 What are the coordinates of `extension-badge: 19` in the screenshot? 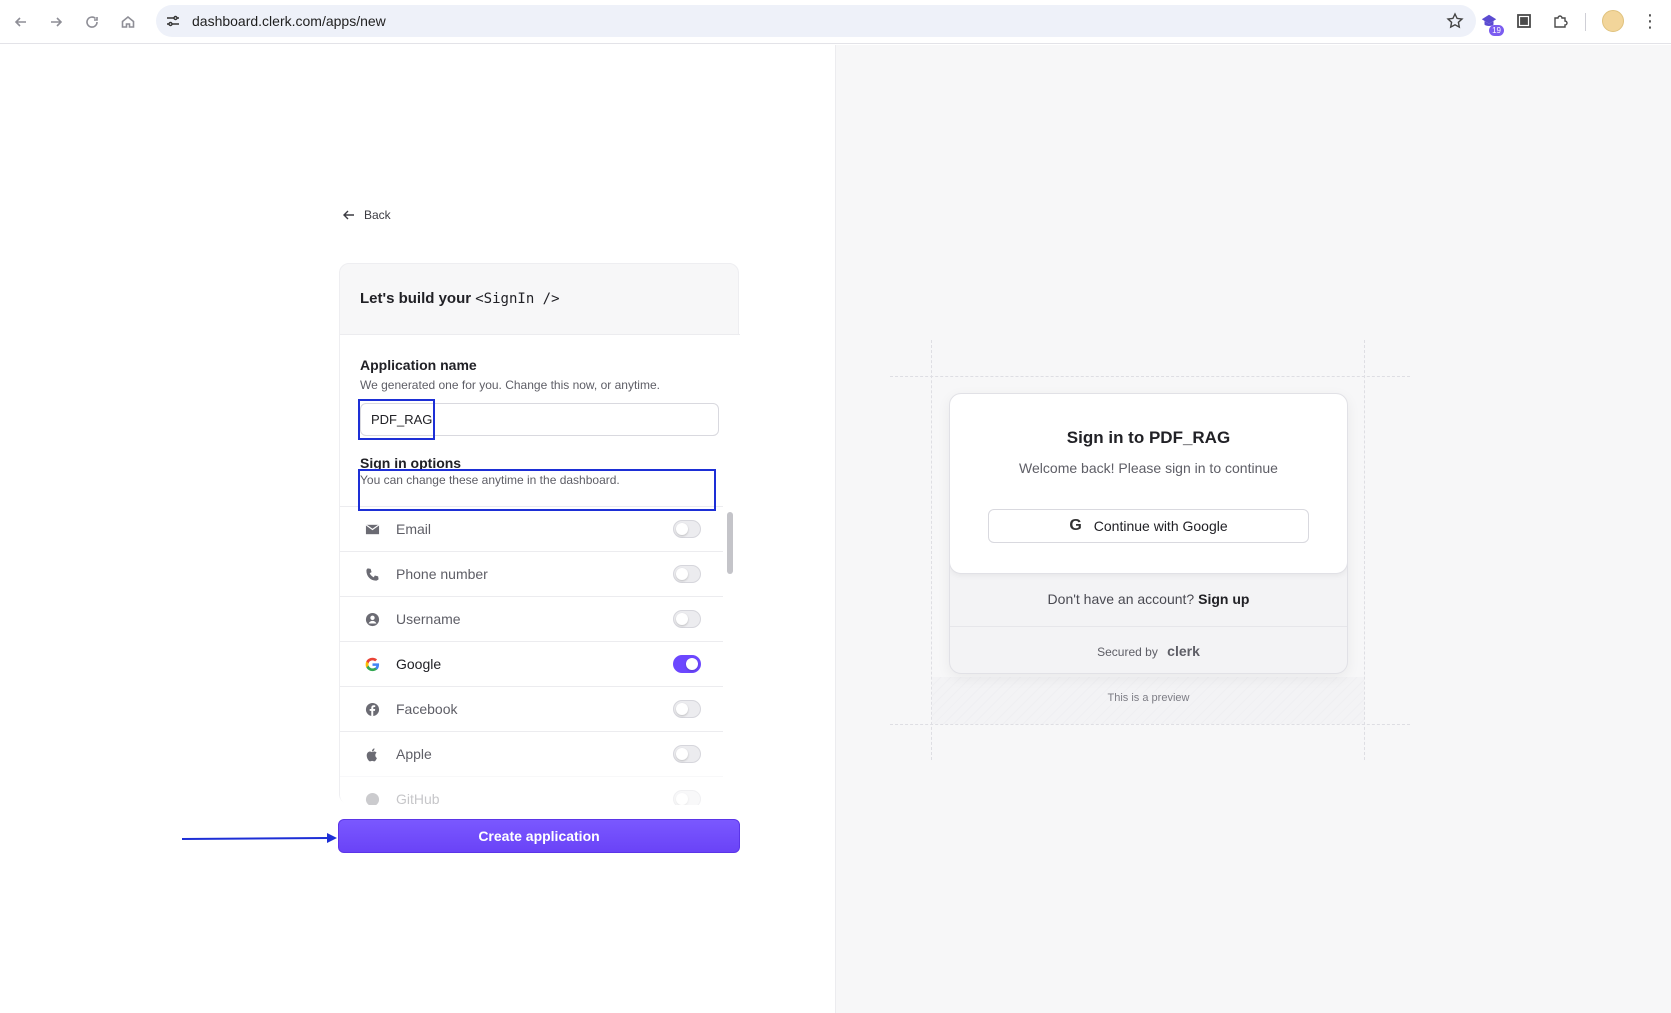 It's located at (1496, 30).